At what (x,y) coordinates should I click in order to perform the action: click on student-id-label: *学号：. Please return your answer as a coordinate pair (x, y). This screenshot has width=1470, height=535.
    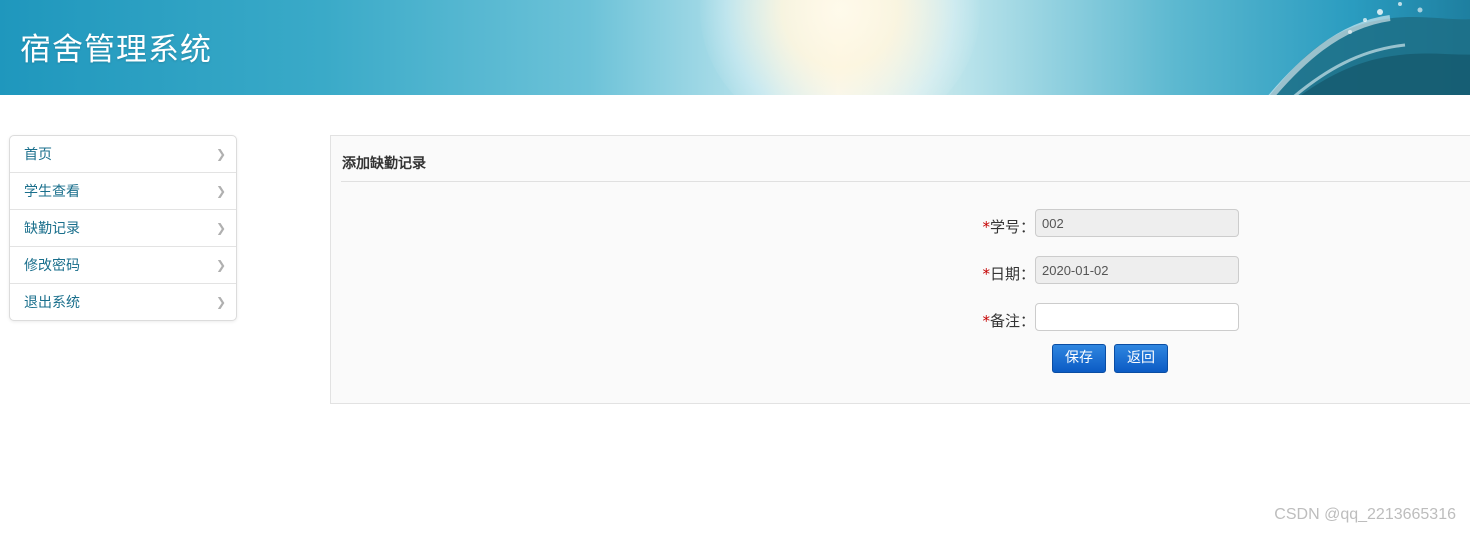
    Looking at the image, I should click on (995, 226).